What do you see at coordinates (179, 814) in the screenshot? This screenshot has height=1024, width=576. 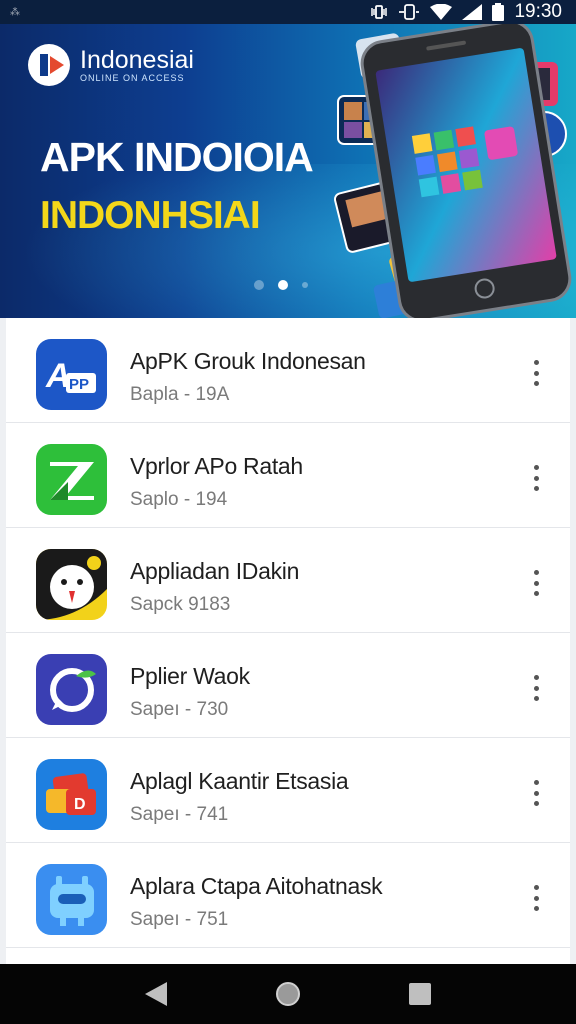 I see `app-subtitle: Sapeı - 741` at bounding box center [179, 814].